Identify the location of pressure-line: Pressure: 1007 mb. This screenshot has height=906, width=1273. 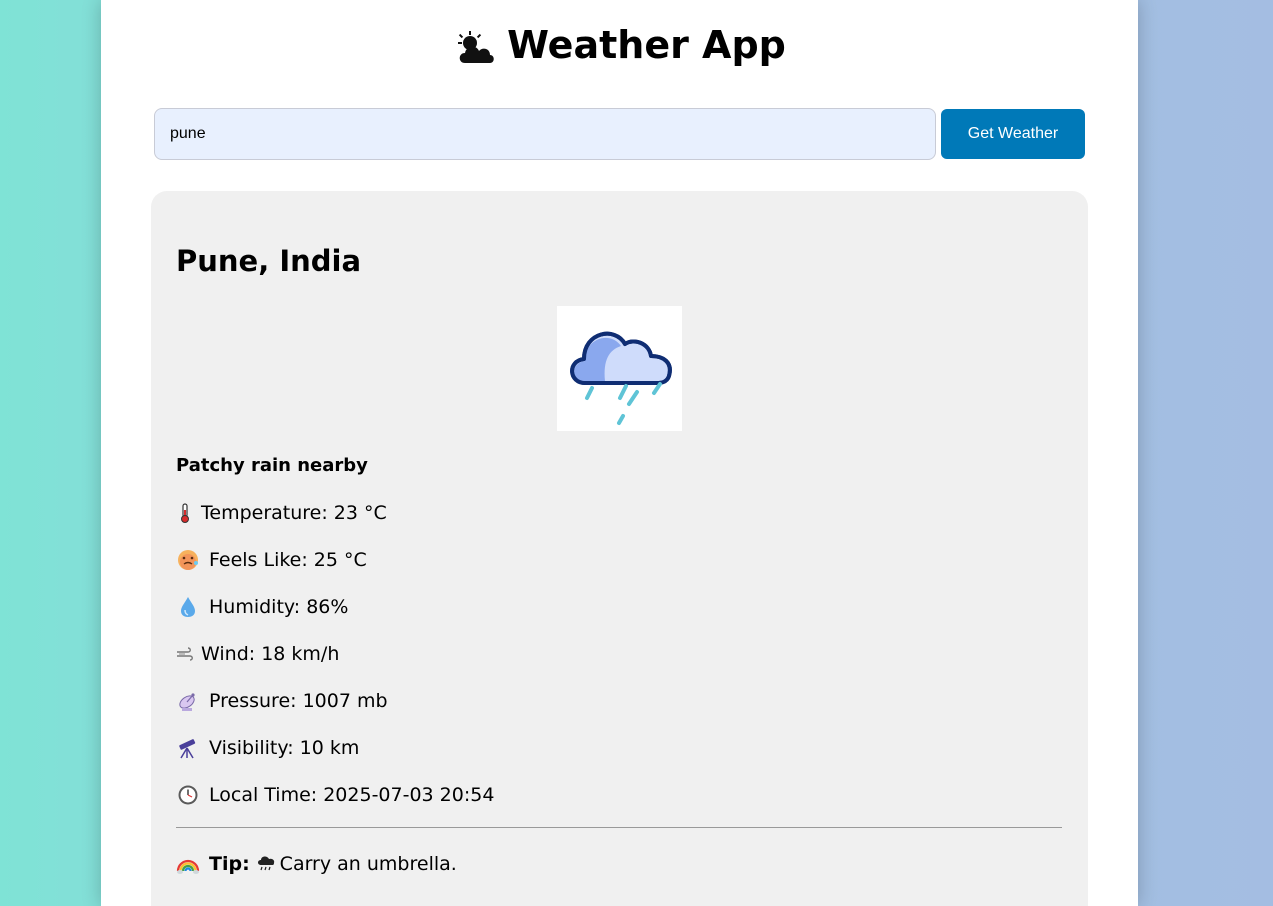
(282, 701).